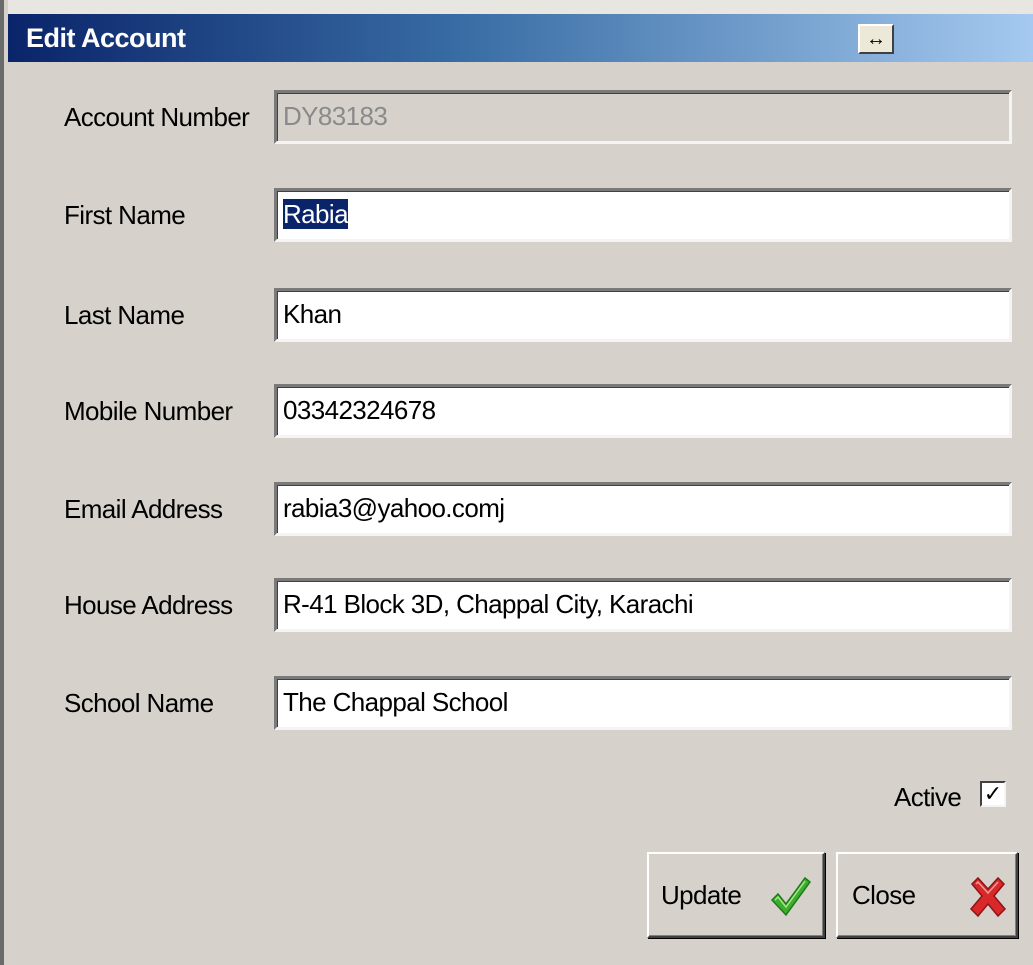 This screenshot has width=1033, height=965. I want to click on first-name-row: First Name Rabia, so click(520, 216).